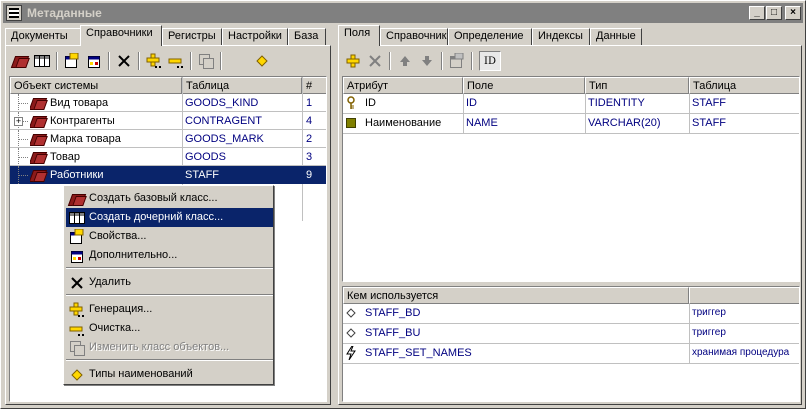 Image resolution: width=806 pixels, height=409 pixels. I want to click on close-button: ×, so click(793, 13).